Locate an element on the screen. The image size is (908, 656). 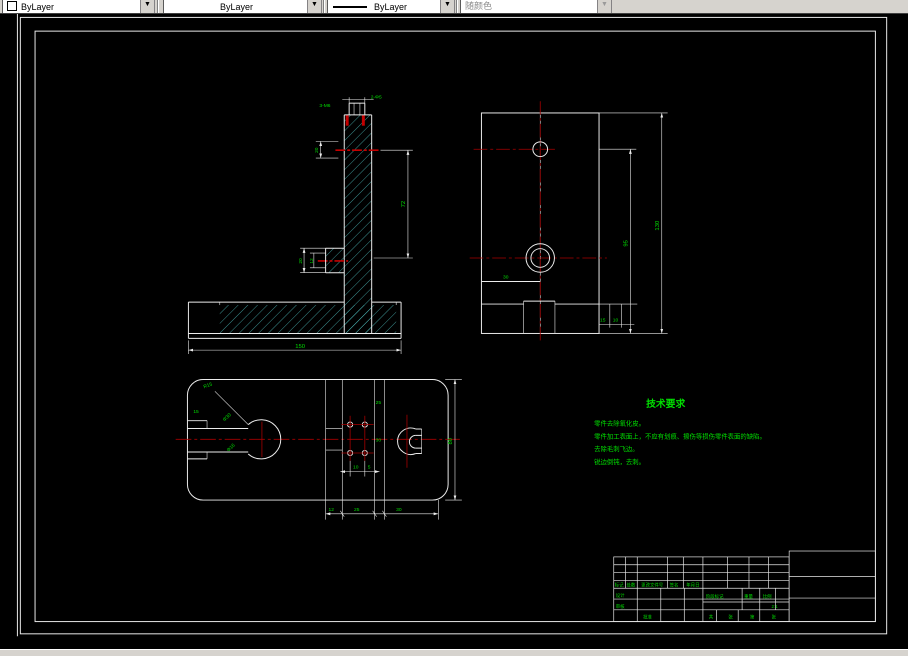
title-block-sheet-label: 第 is located at coordinates (752, 617).